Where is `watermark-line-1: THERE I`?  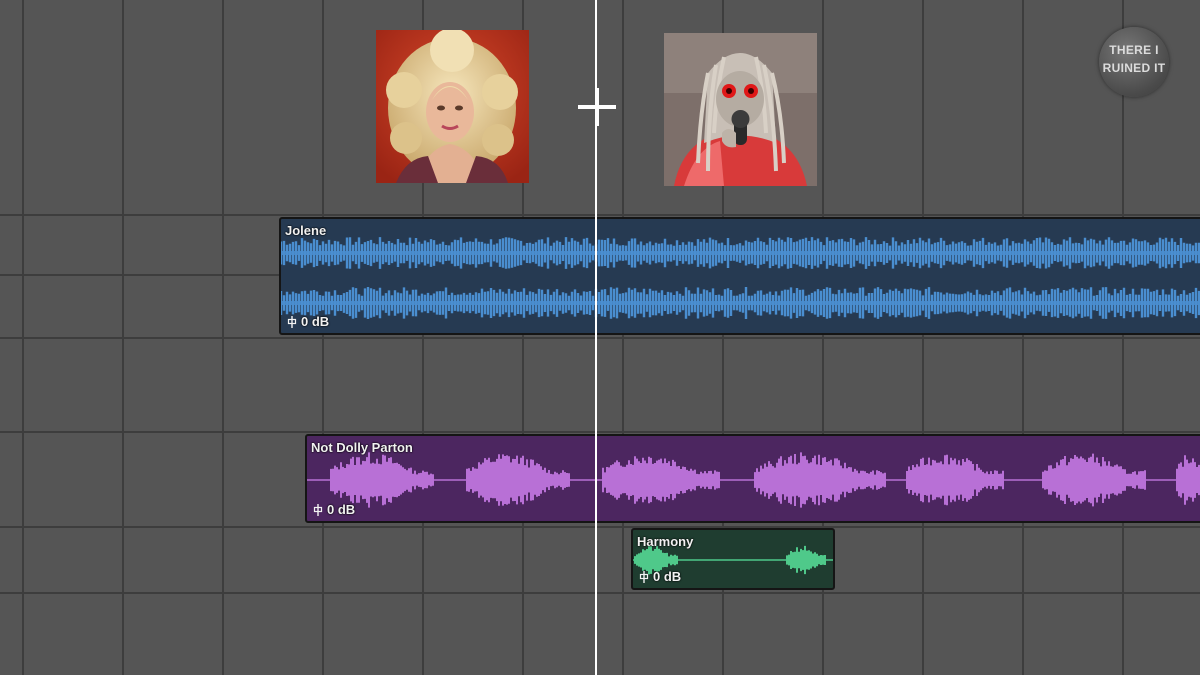 watermark-line-1: THERE I is located at coordinates (1134, 50).